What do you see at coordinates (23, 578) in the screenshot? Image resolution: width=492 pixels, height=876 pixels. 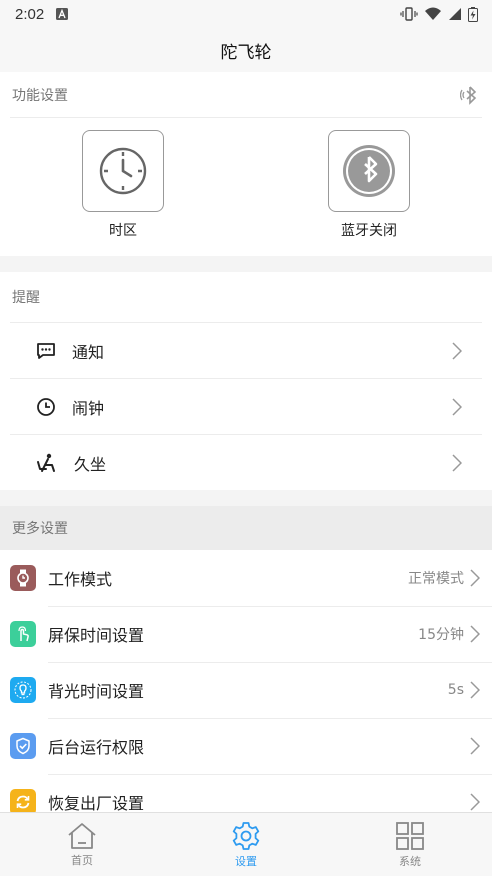 I see `watch-icon` at bounding box center [23, 578].